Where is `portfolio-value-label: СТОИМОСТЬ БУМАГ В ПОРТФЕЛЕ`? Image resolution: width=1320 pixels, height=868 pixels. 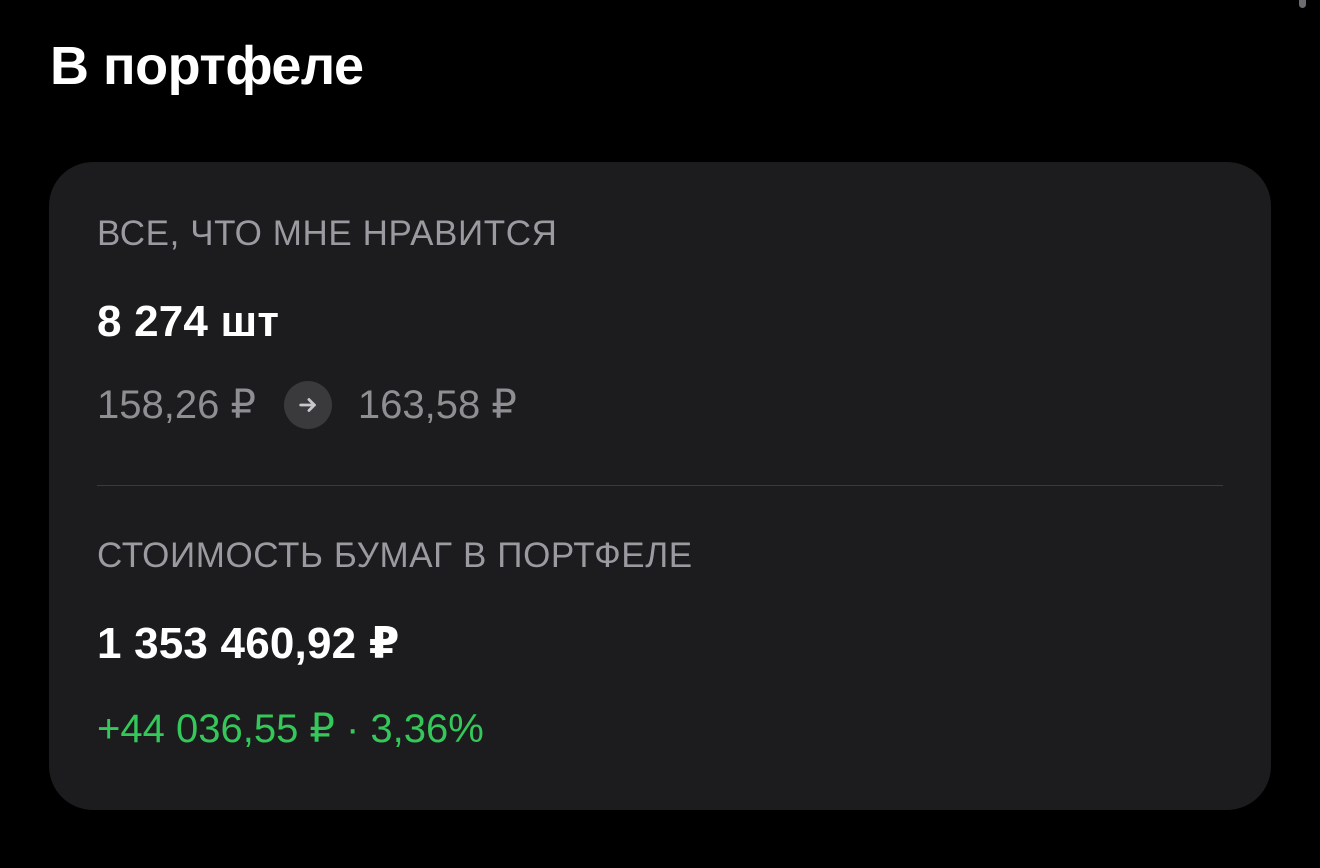
portfolio-value-label: СТОИМОСТЬ БУМАГ В ПОРТФЕЛЕ is located at coordinates (395, 555).